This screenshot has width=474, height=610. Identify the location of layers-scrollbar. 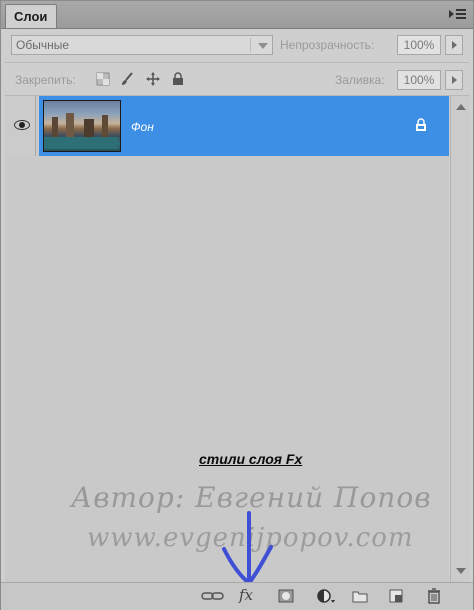
(460, 339).